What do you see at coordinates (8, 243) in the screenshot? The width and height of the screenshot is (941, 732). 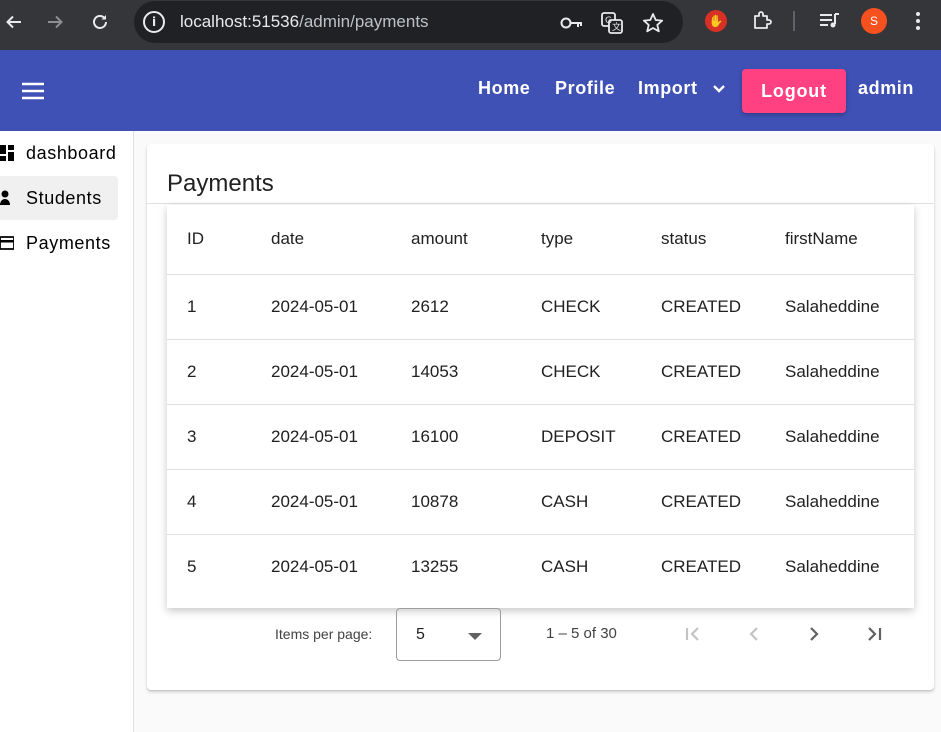 I see `credit-card-icon` at bounding box center [8, 243].